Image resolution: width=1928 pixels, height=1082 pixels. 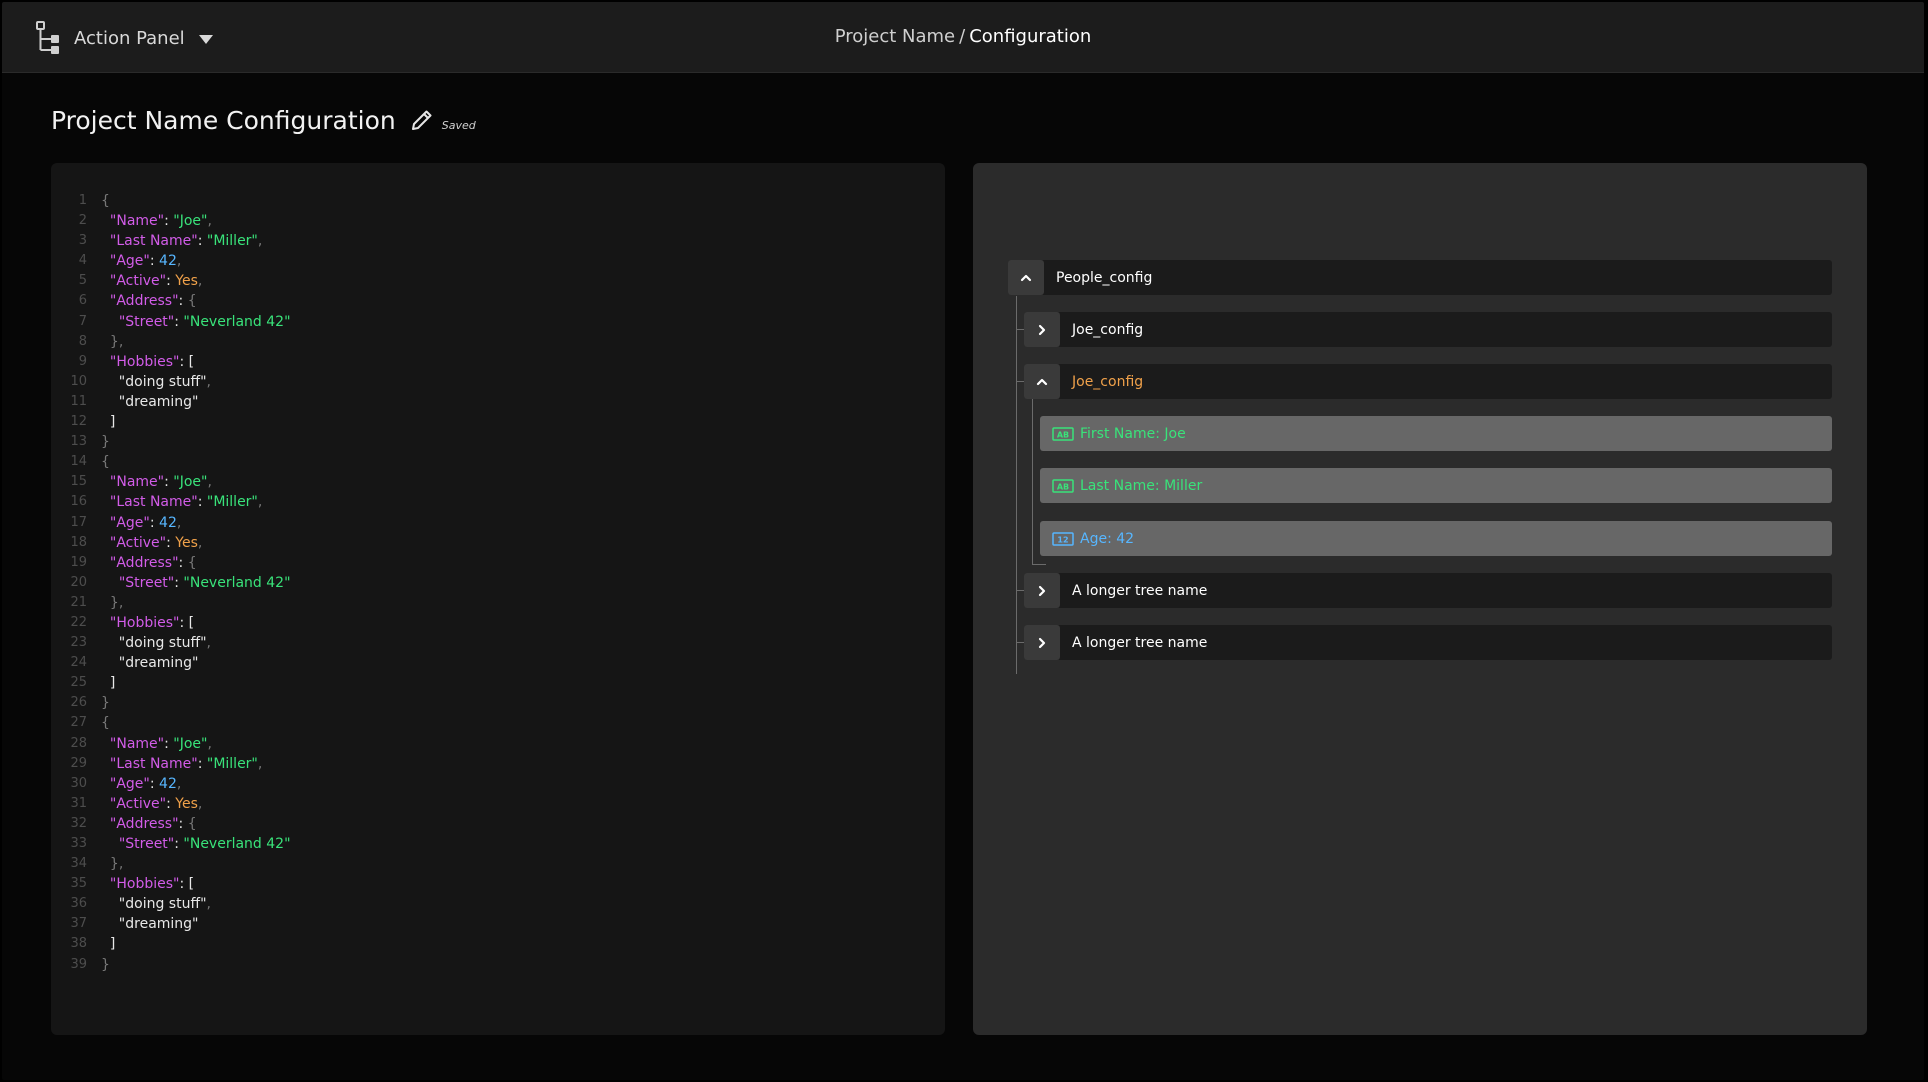 What do you see at coordinates (186, 542) in the screenshot?
I see `code-token: Yes` at bounding box center [186, 542].